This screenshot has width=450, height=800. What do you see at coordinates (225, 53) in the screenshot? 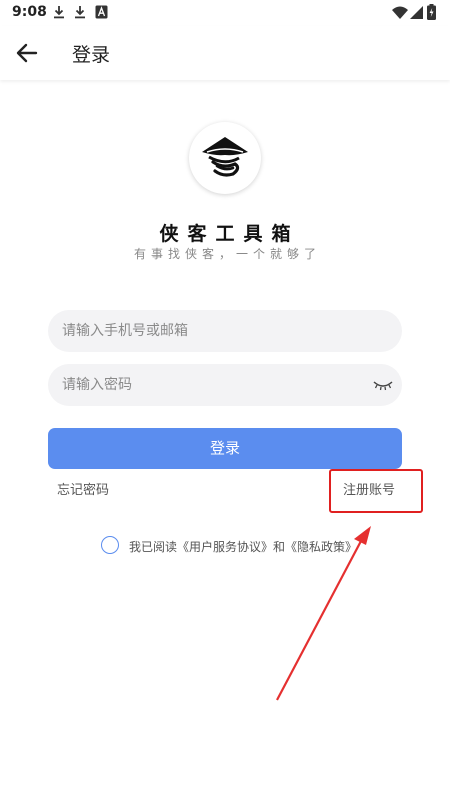
I see `app-bar: 登录` at bounding box center [225, 53].